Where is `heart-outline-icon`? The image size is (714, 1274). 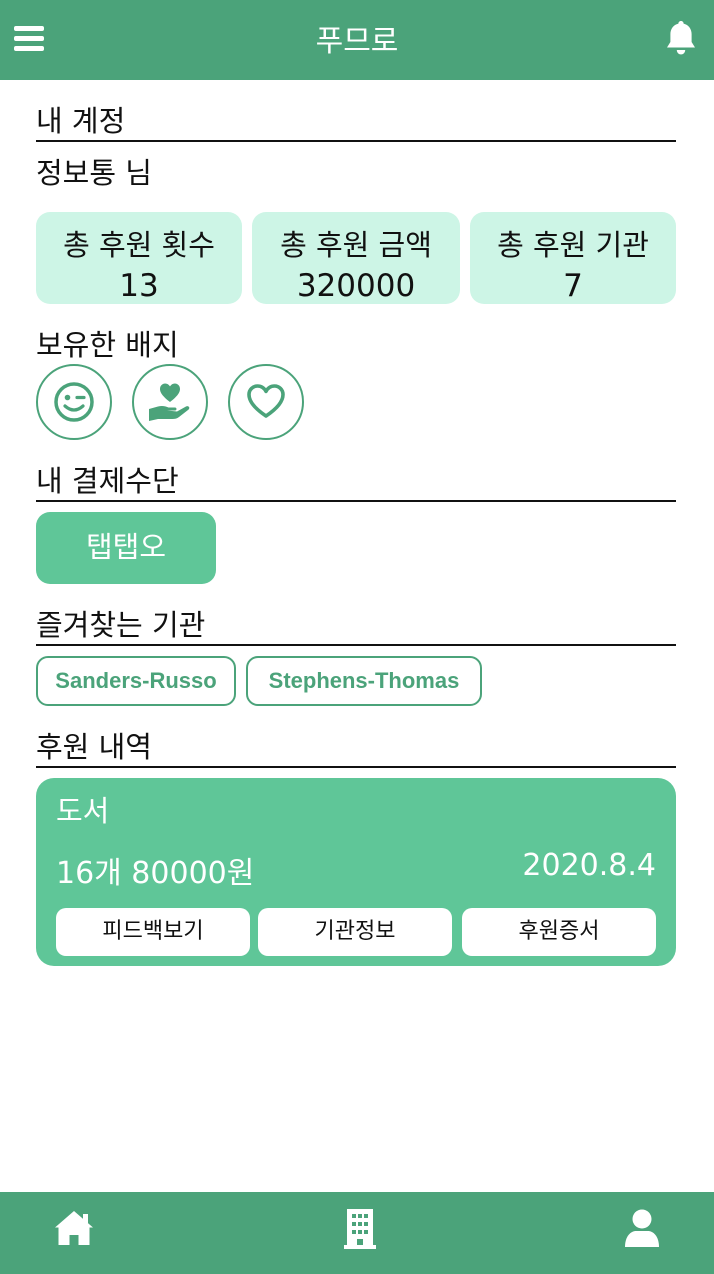 heart-outline-icon is located at coordinates (266, 401).